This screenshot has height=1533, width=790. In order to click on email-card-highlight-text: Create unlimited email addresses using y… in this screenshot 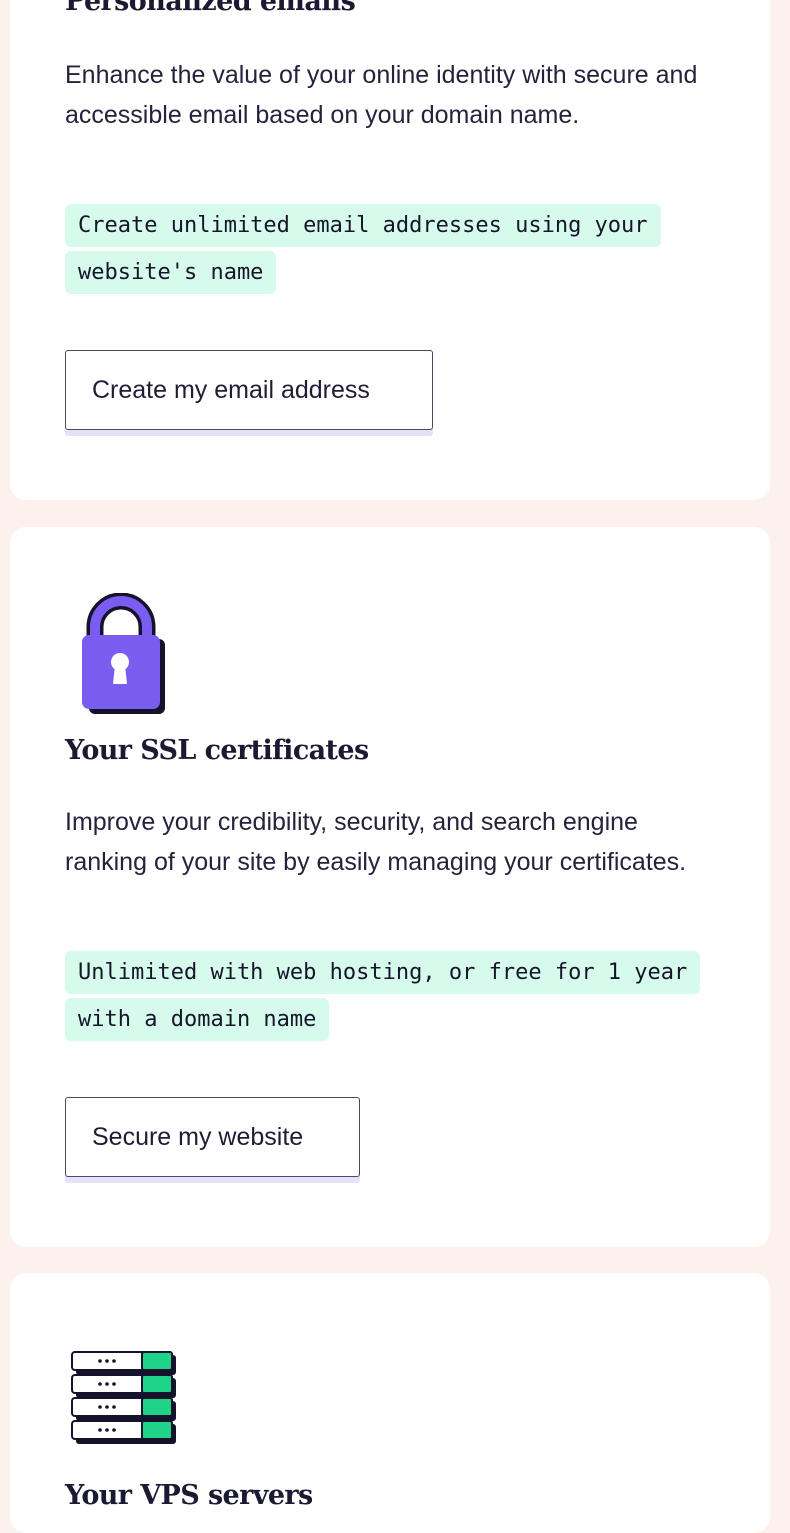, I will do `click(363, 249)`.